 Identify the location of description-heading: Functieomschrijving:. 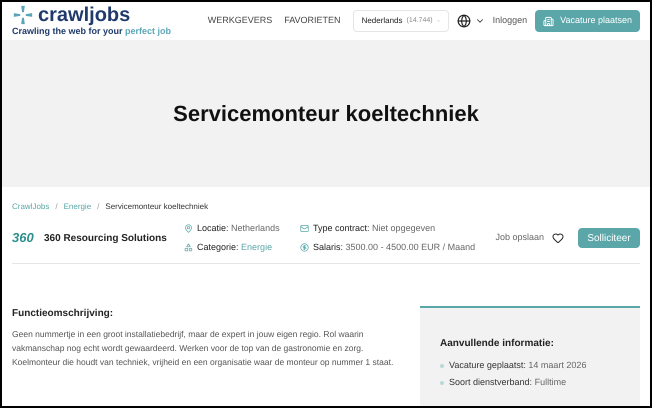
(63, 314).